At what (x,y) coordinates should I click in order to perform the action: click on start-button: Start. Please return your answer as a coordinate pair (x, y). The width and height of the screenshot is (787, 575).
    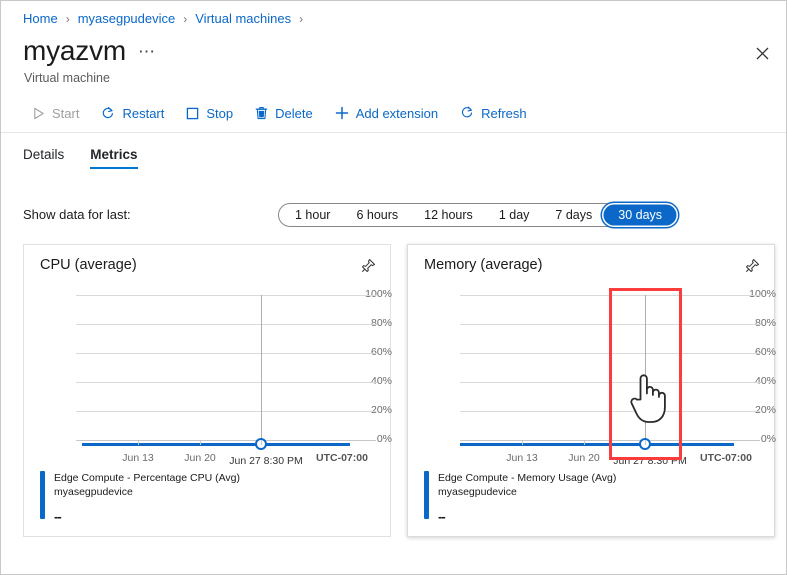
    Looking at the image, I should click on (55, 113).